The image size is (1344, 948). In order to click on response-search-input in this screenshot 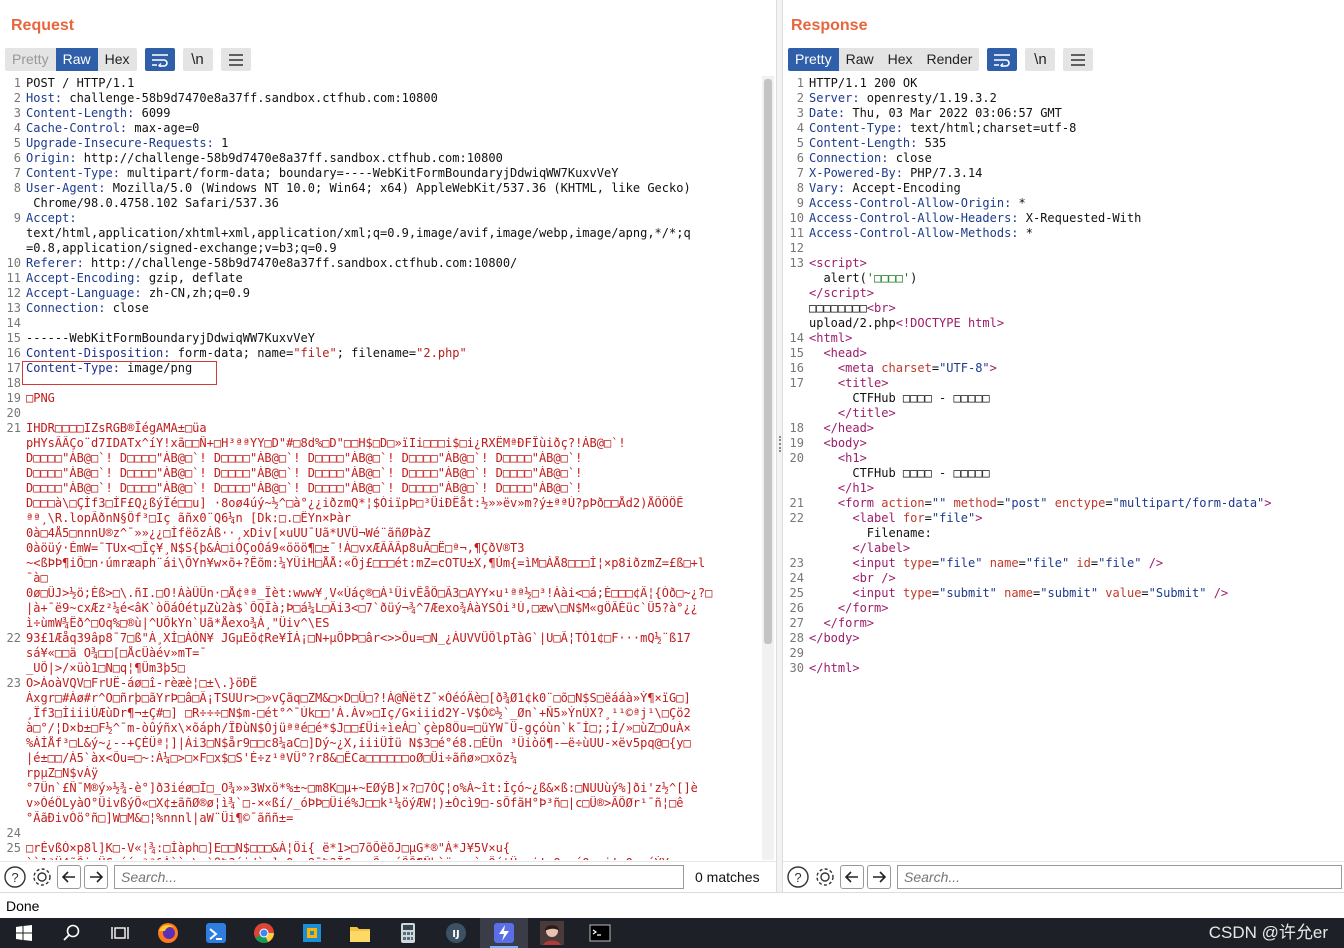, I will do `click(1122, 876)`.